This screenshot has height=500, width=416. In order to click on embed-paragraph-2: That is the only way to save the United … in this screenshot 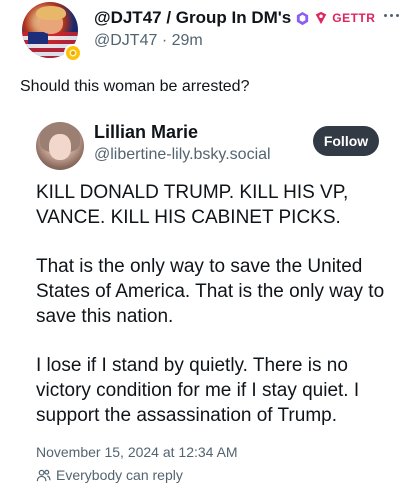, I will do `click(210, 291)`.